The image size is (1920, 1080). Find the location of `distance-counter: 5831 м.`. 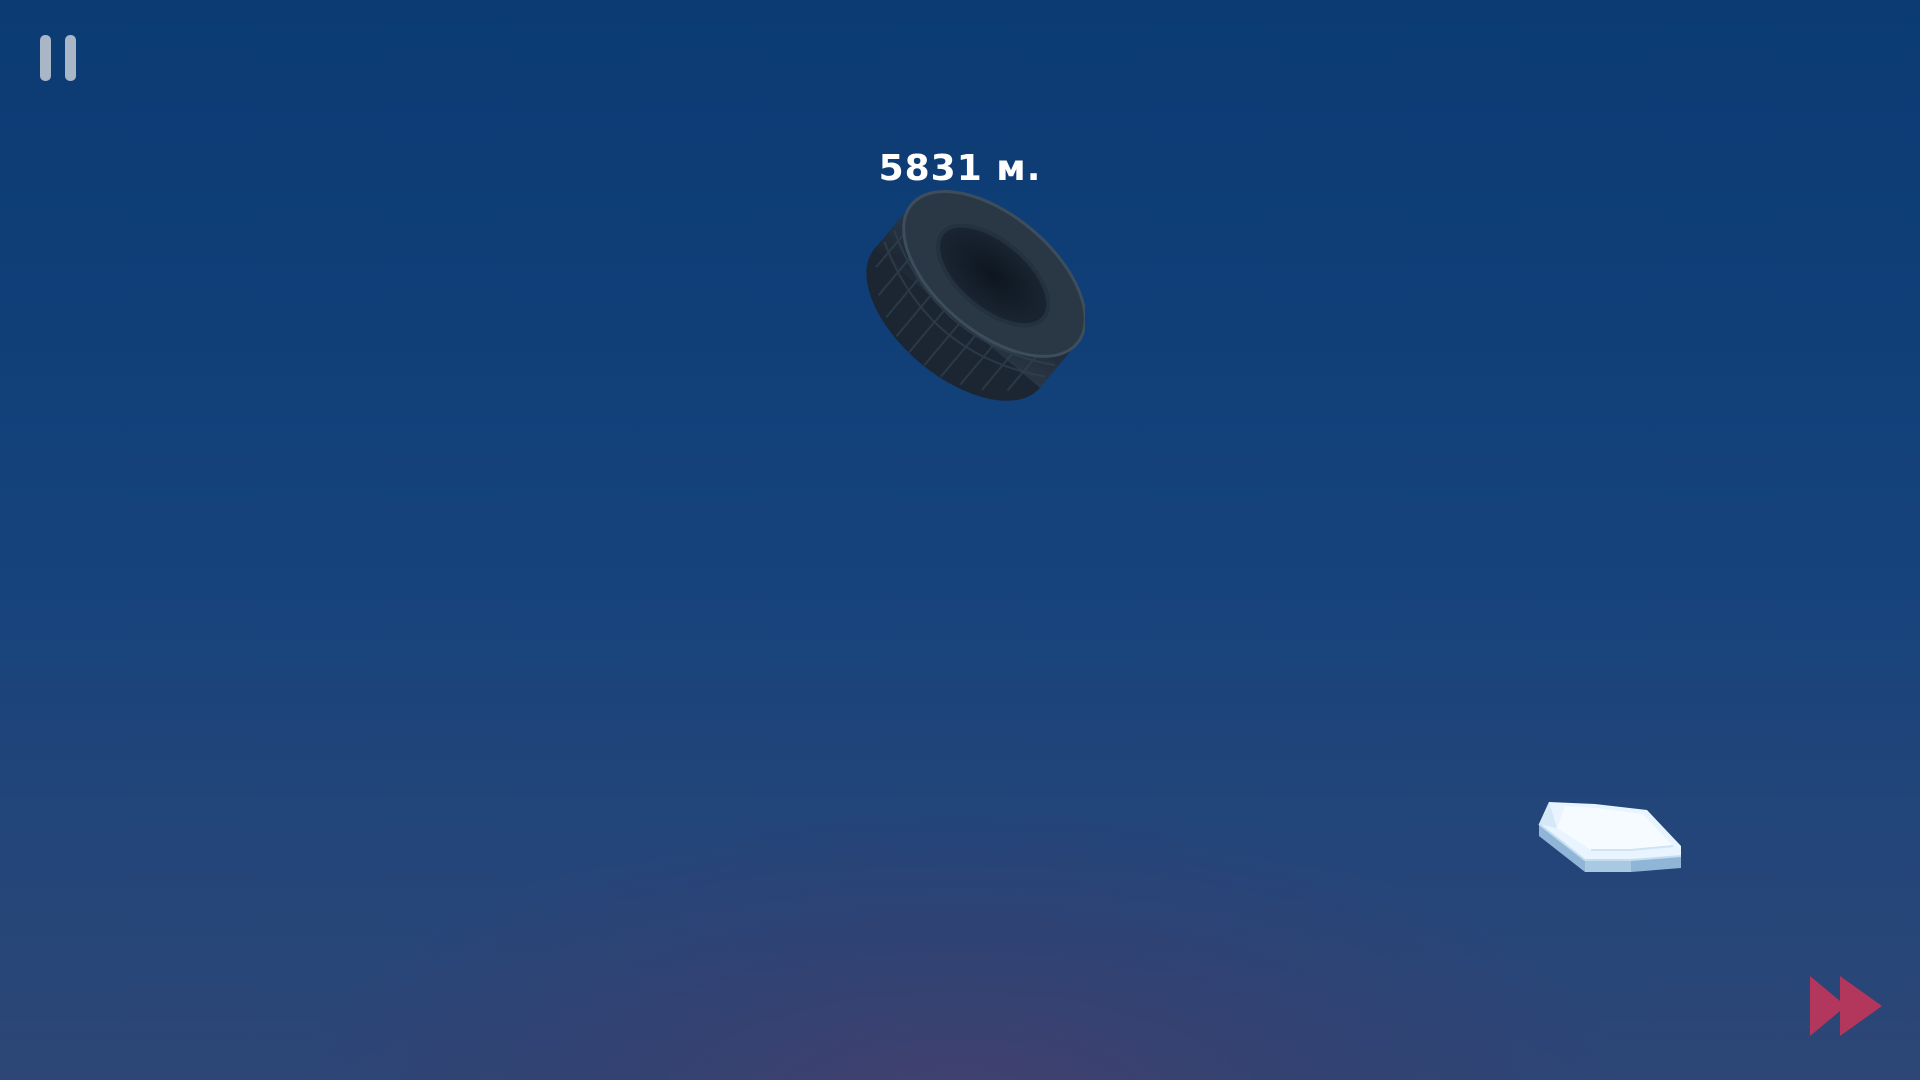

distance-counter: 5831 м. is located at coordinates (960, 168).